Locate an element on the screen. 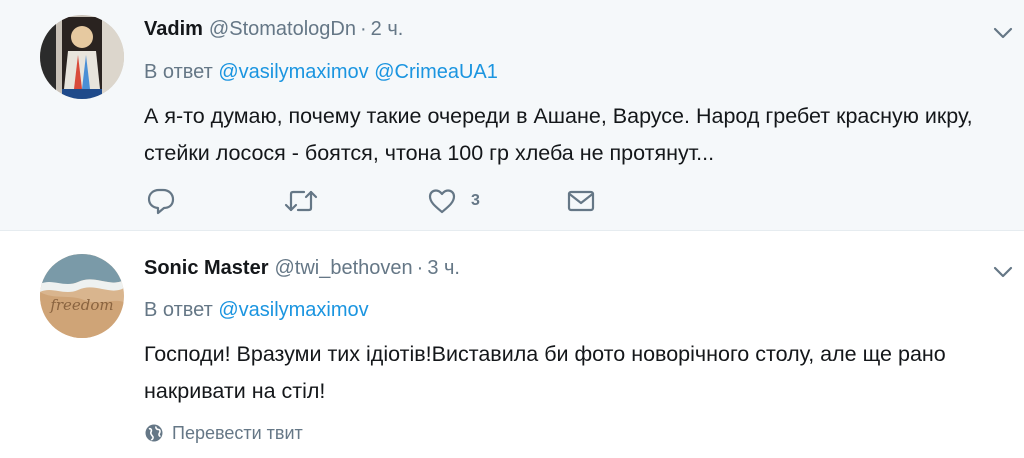  globe-icon is located at coordinates (154, 433).